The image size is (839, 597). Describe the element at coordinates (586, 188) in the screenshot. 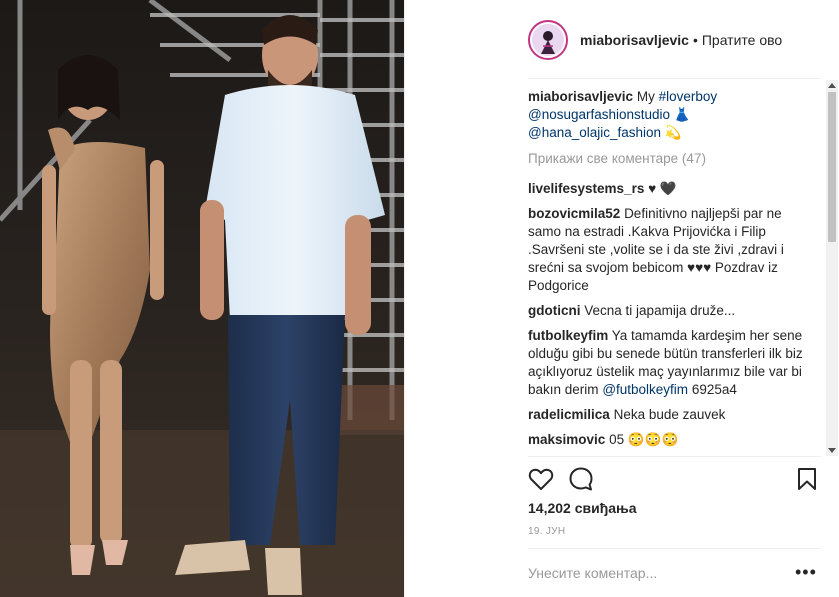

I see `comment-username: livelifesystems_rs` at that location.